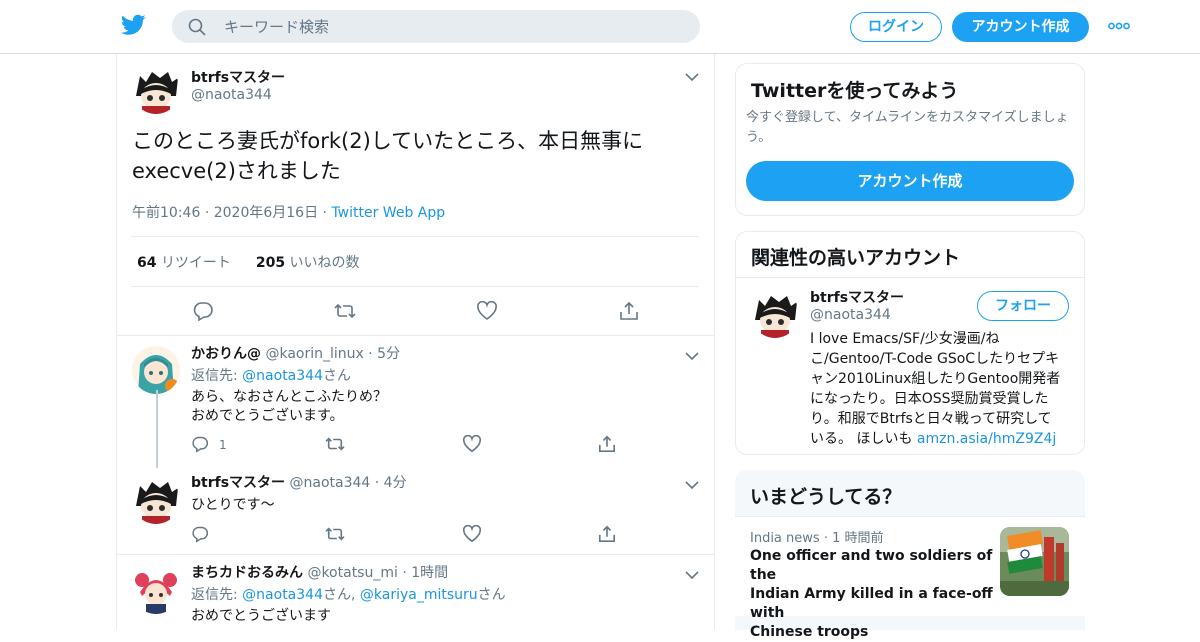 The width and height of the screenshot is (1200, 642). What do you see at coordinates (388, 354) in the screenshot?
I see `reply-time: 5分` at bounding box center [388, 354].